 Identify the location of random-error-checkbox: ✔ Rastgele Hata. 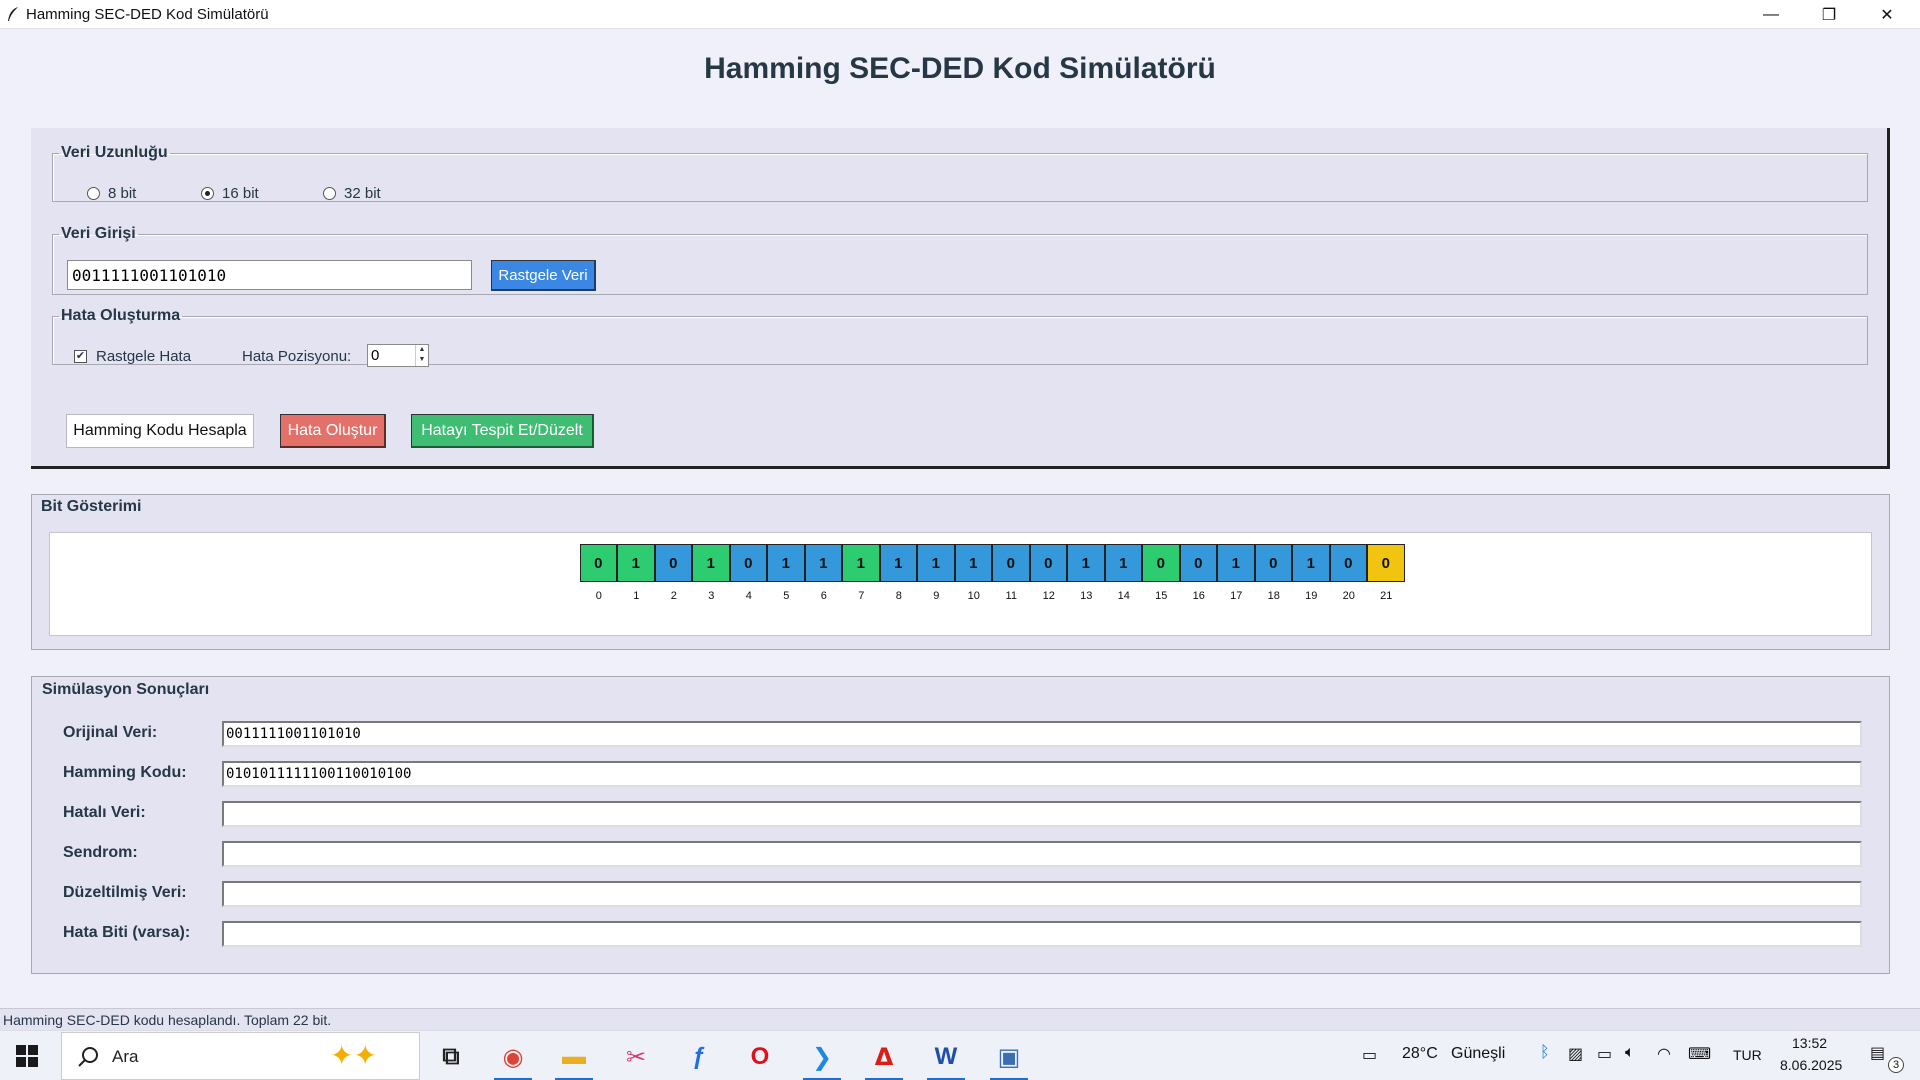
(132, 356).